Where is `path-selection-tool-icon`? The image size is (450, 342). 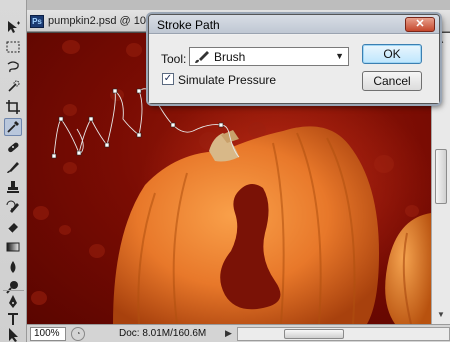 path-selection-tool-icon is located at coordinates (13, 334).